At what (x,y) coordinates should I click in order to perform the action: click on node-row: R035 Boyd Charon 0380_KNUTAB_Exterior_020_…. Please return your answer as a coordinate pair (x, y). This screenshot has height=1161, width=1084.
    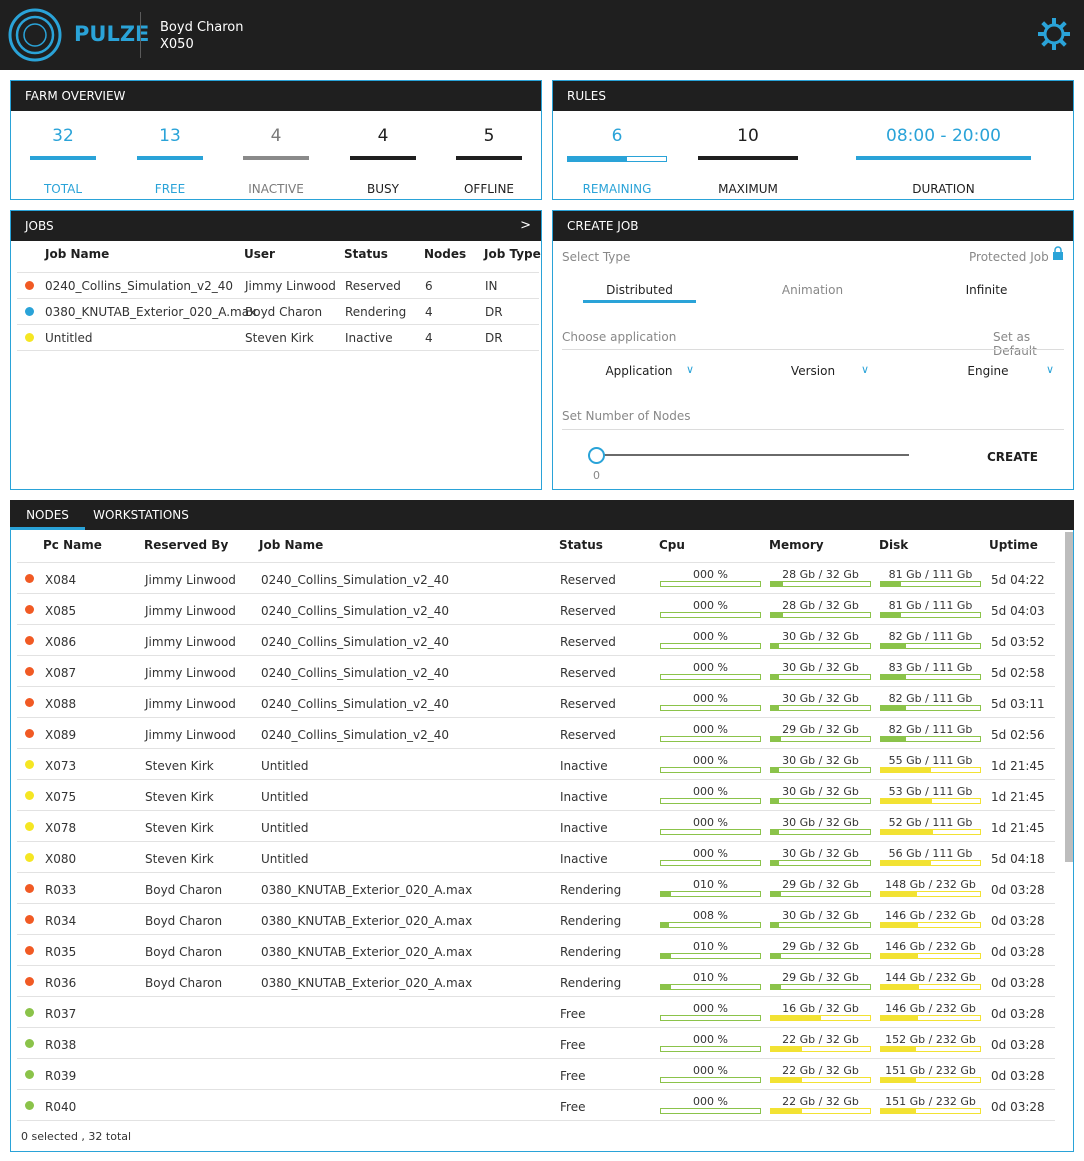
    Looking at the image, I should click on (536, 950).